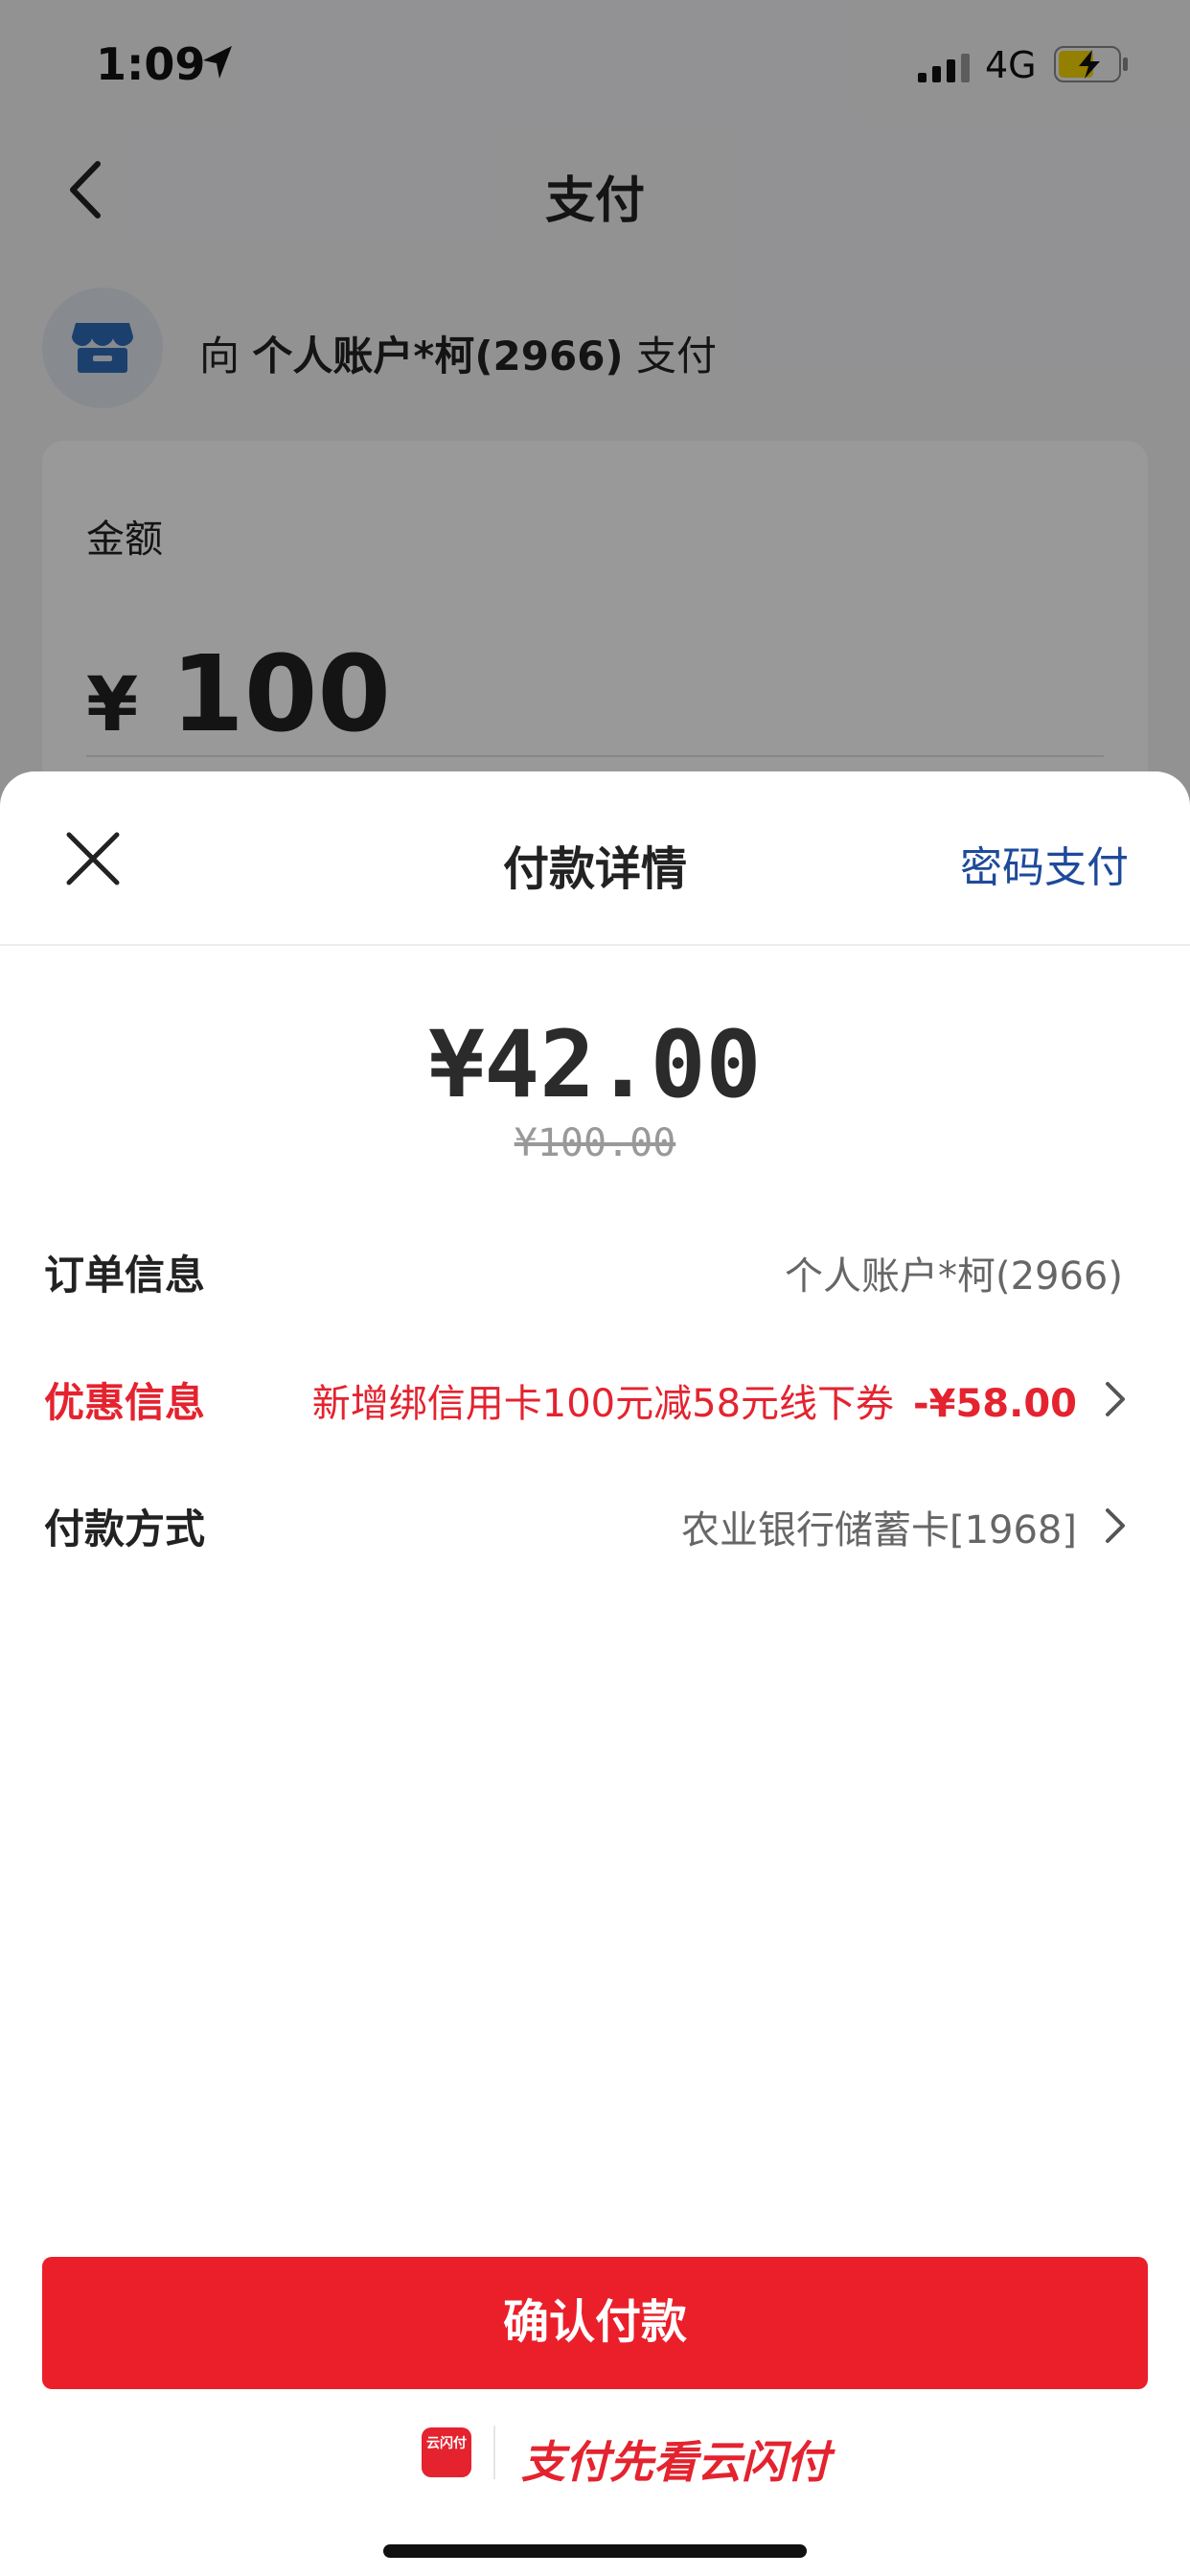  I want to click on payment-method-row: 付款方式 农业银行储蓄卡[1968], so click(595, 1521).